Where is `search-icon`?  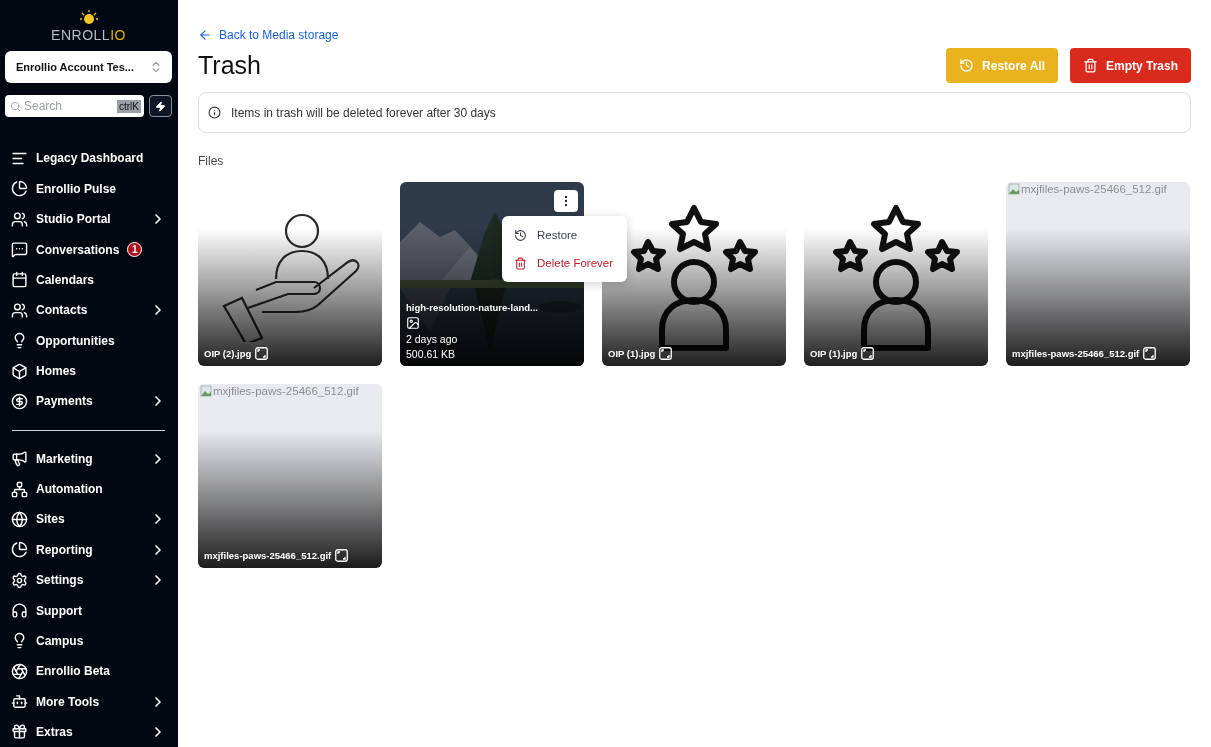
search-icon is located at coordinates (15, 106).